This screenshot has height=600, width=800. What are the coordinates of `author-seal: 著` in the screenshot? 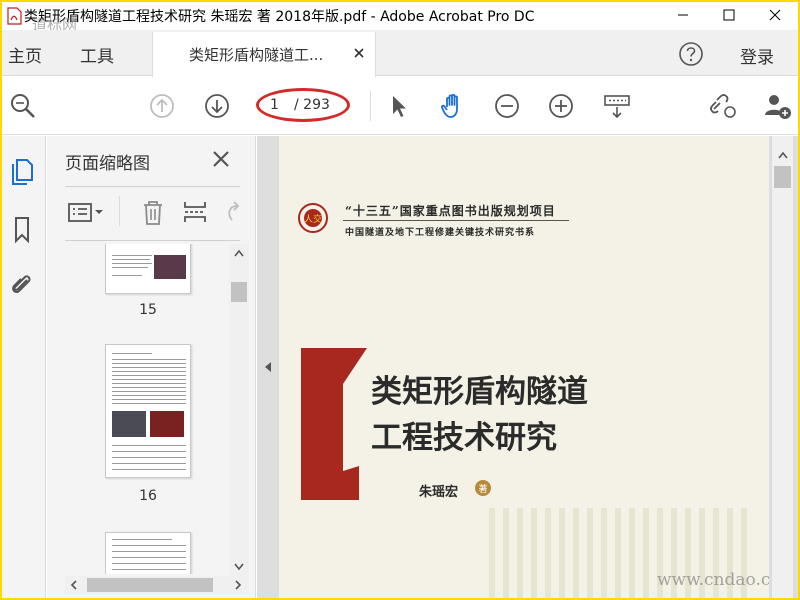 It's located at (483, 488).